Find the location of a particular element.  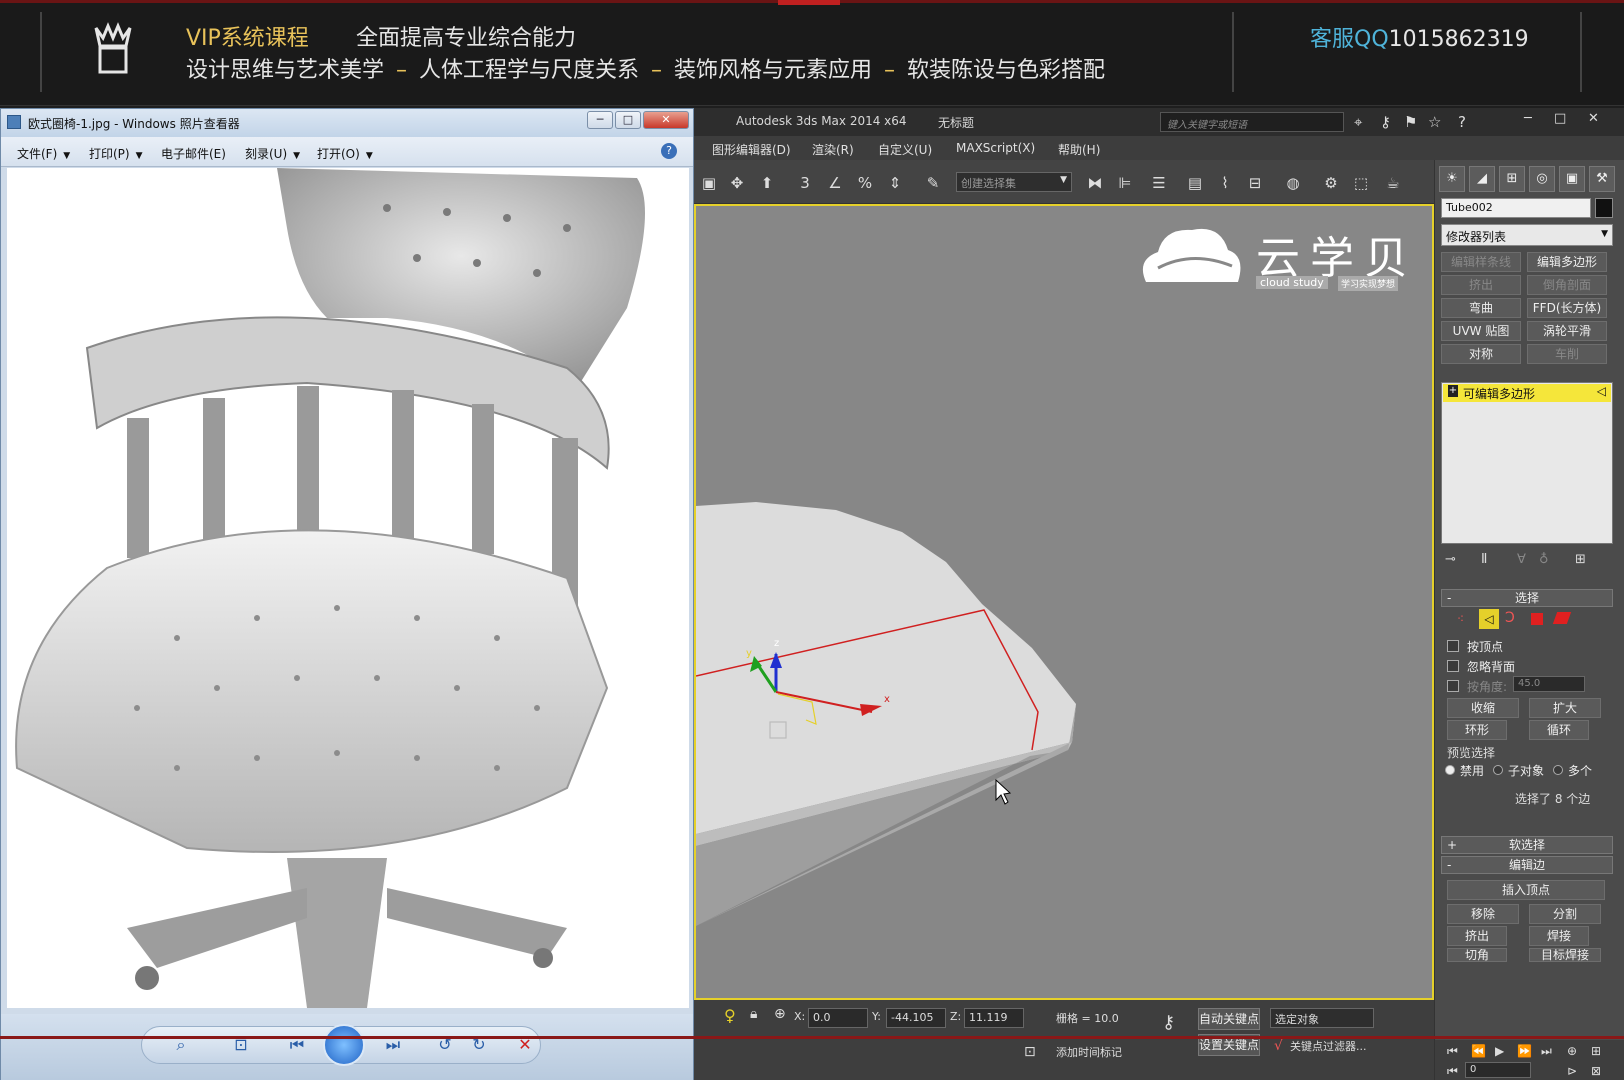

menu-customize: 自定义(U) is located at coordinates (905, 149).